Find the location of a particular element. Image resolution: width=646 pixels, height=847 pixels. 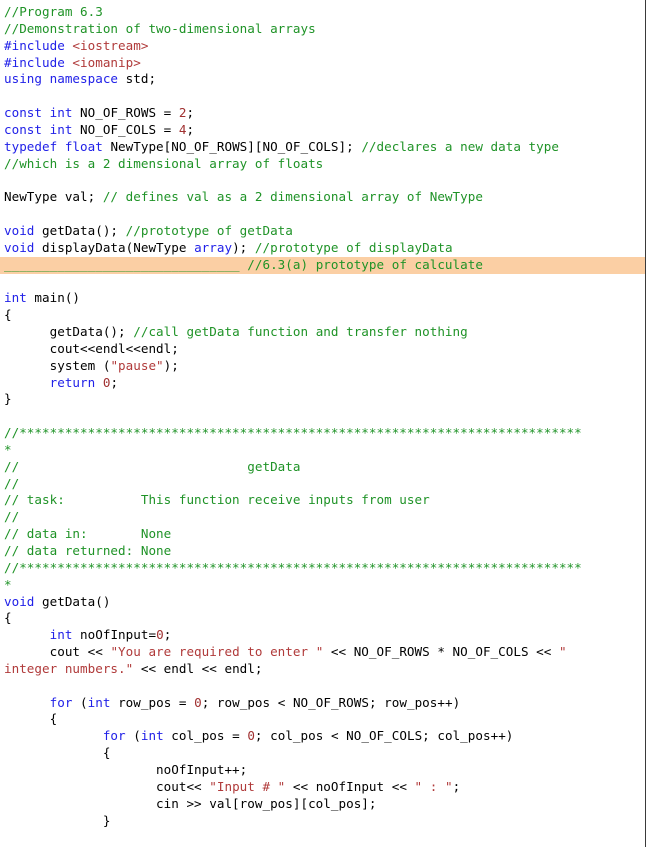

code-line: int noOfInput=0; is located at coordinates (322, 635).